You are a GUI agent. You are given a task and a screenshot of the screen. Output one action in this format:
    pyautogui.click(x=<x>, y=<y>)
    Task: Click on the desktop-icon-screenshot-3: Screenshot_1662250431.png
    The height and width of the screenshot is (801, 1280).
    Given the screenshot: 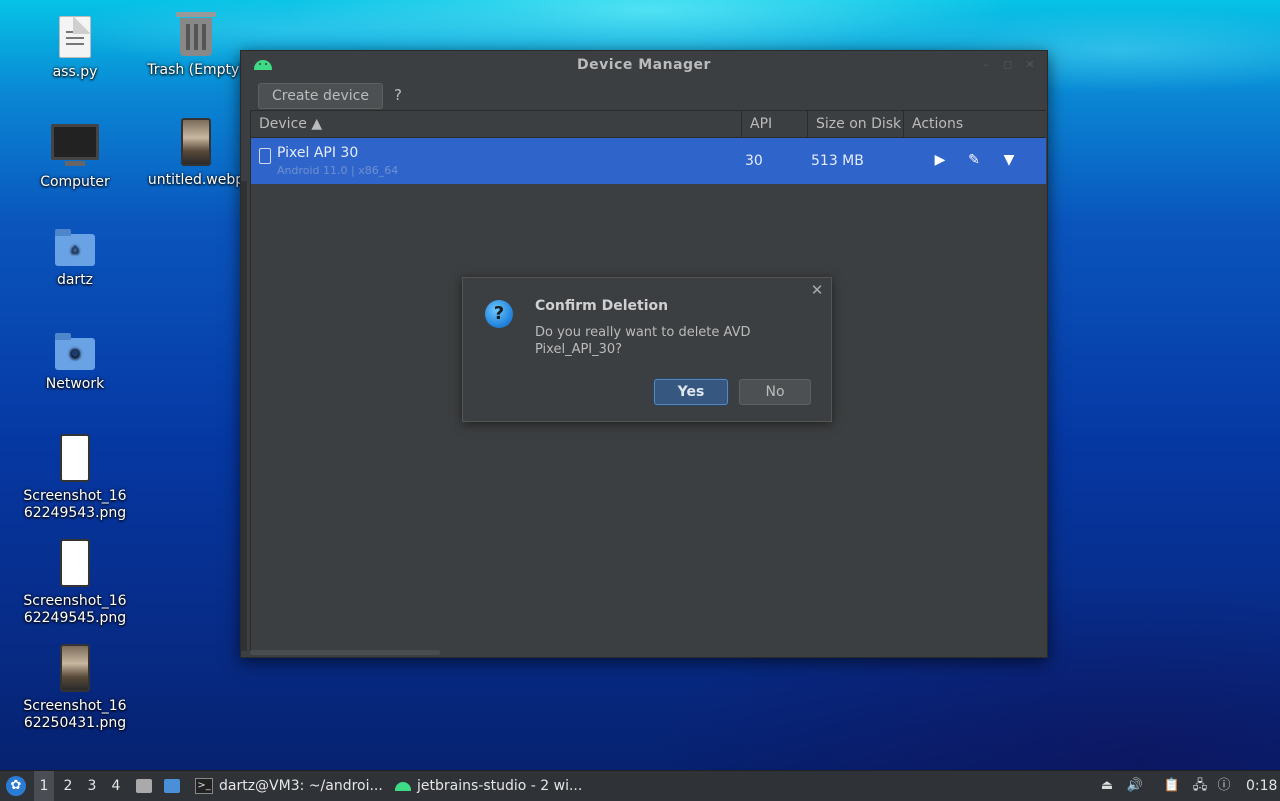 What is the action you would take?
    pyautogui.click(x=75, y=688)
    